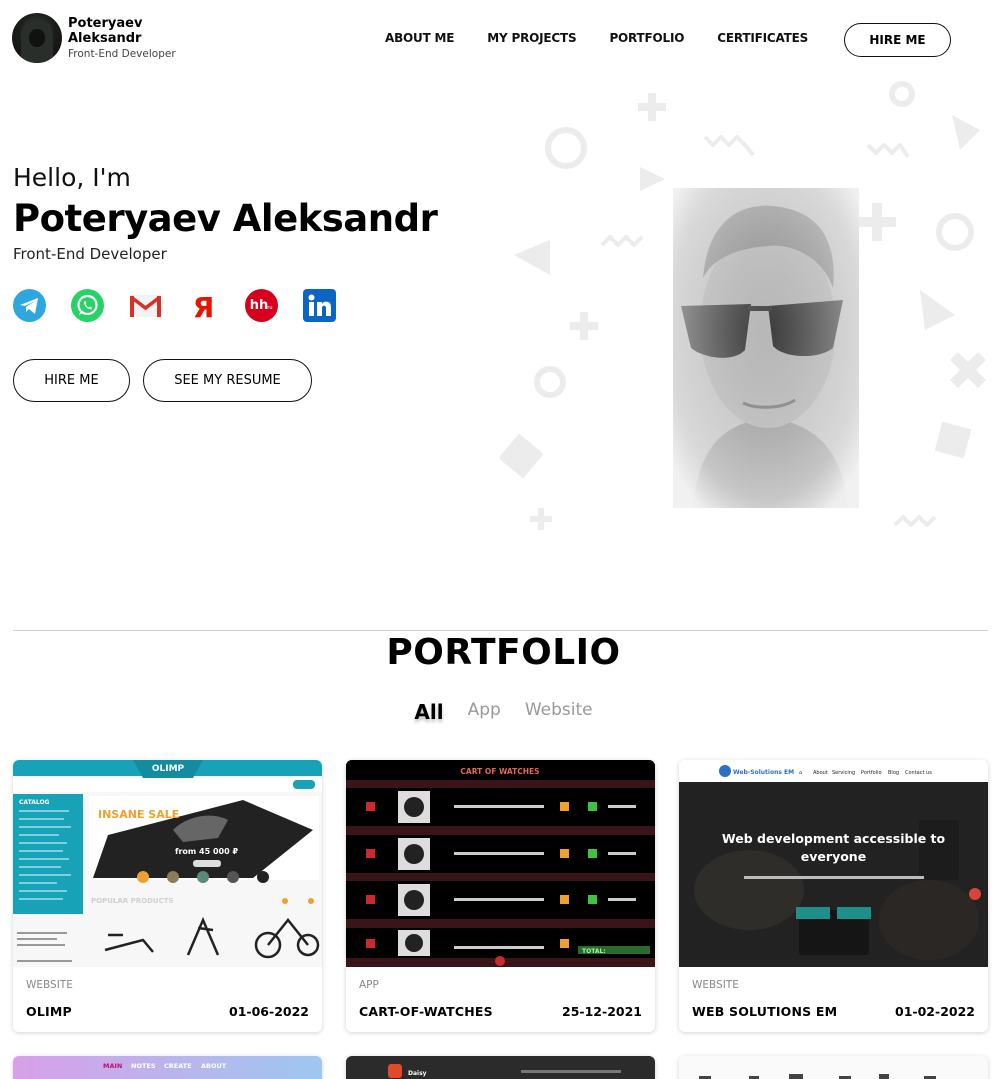  Describe the element at coordinates (369, 985) in the screenshot. I see `card-category: APP` at that location.